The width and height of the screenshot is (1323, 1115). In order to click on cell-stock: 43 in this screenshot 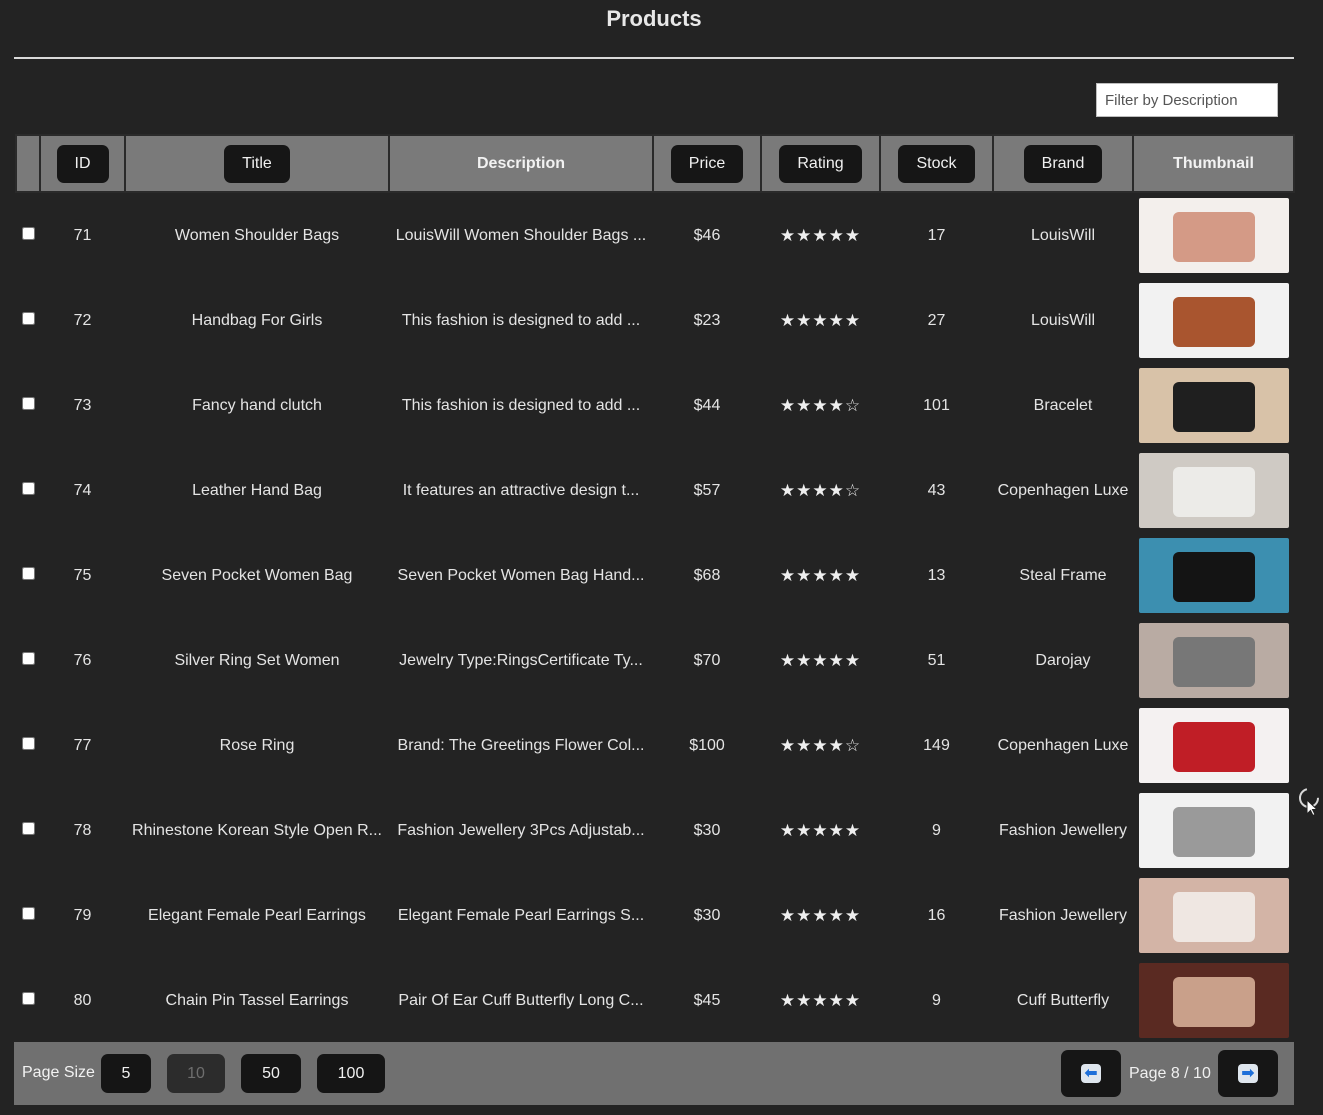, I will do `click(936, 490)`.